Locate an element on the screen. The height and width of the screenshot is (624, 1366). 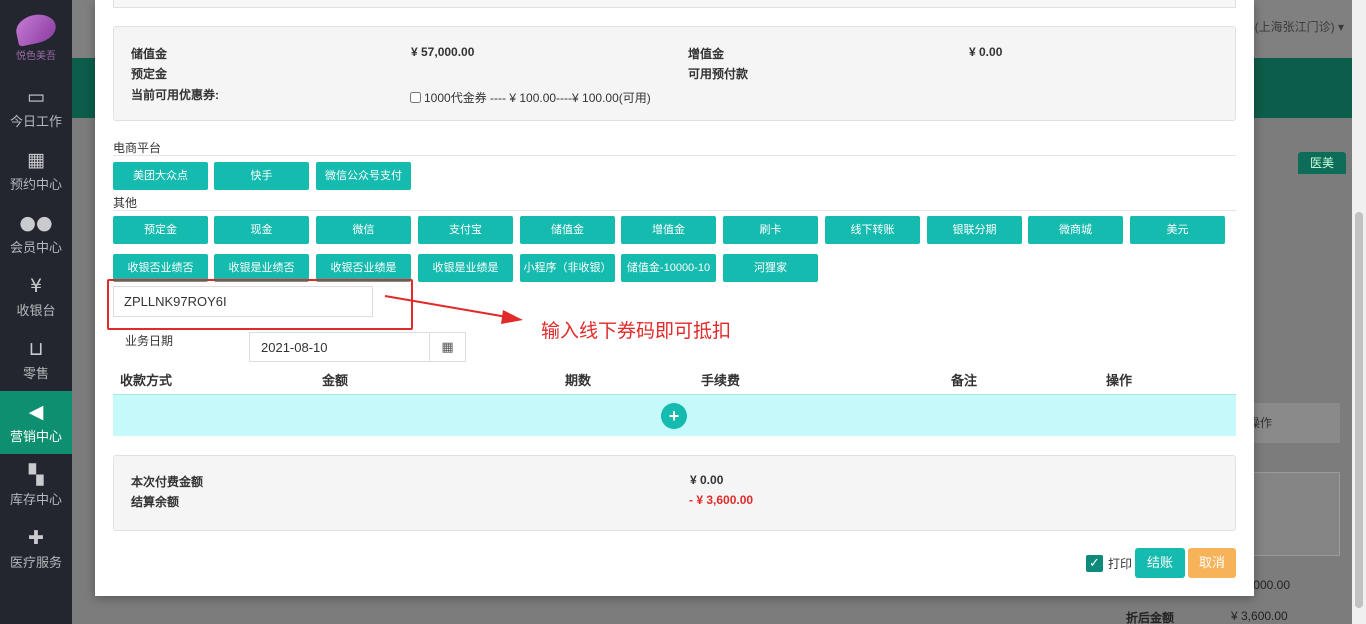
laptop-icon: ▭ is located at coordinates (36, 96).